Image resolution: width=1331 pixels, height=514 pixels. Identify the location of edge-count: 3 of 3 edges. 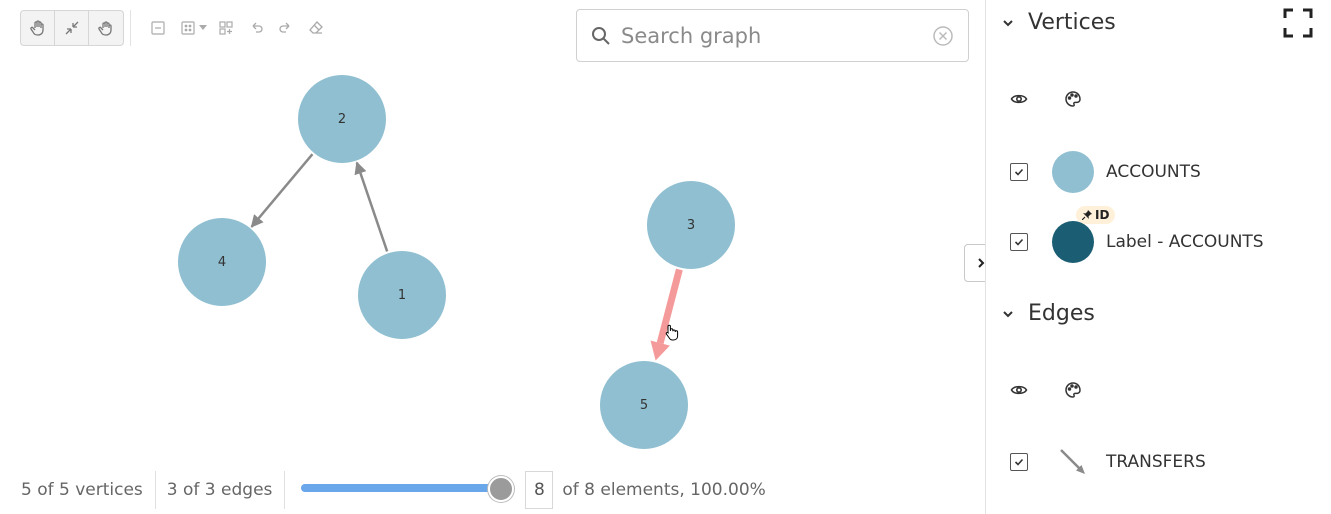
(221, 490).